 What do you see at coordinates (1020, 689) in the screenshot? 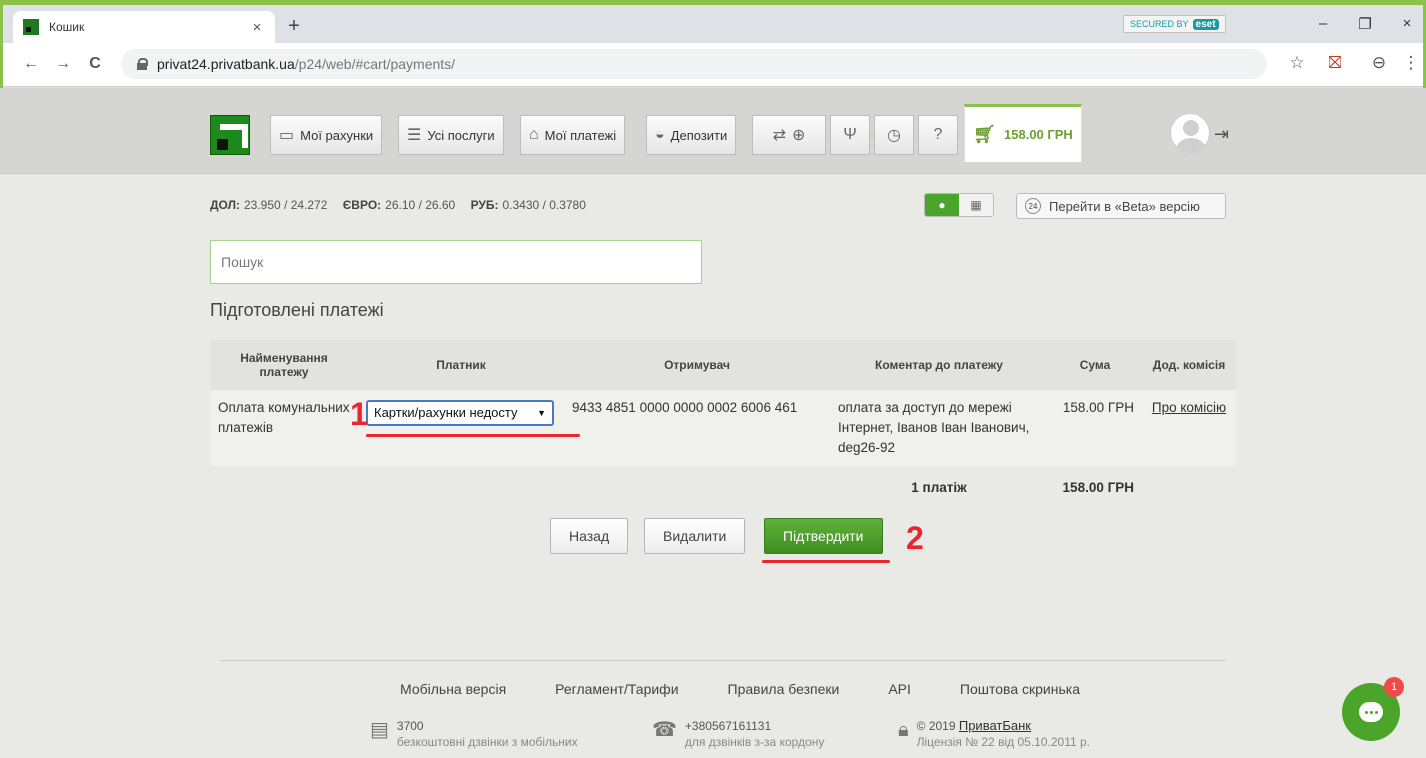
I see `footer-link-mail: Поштова скринька` at bounding box center [1020, 689].